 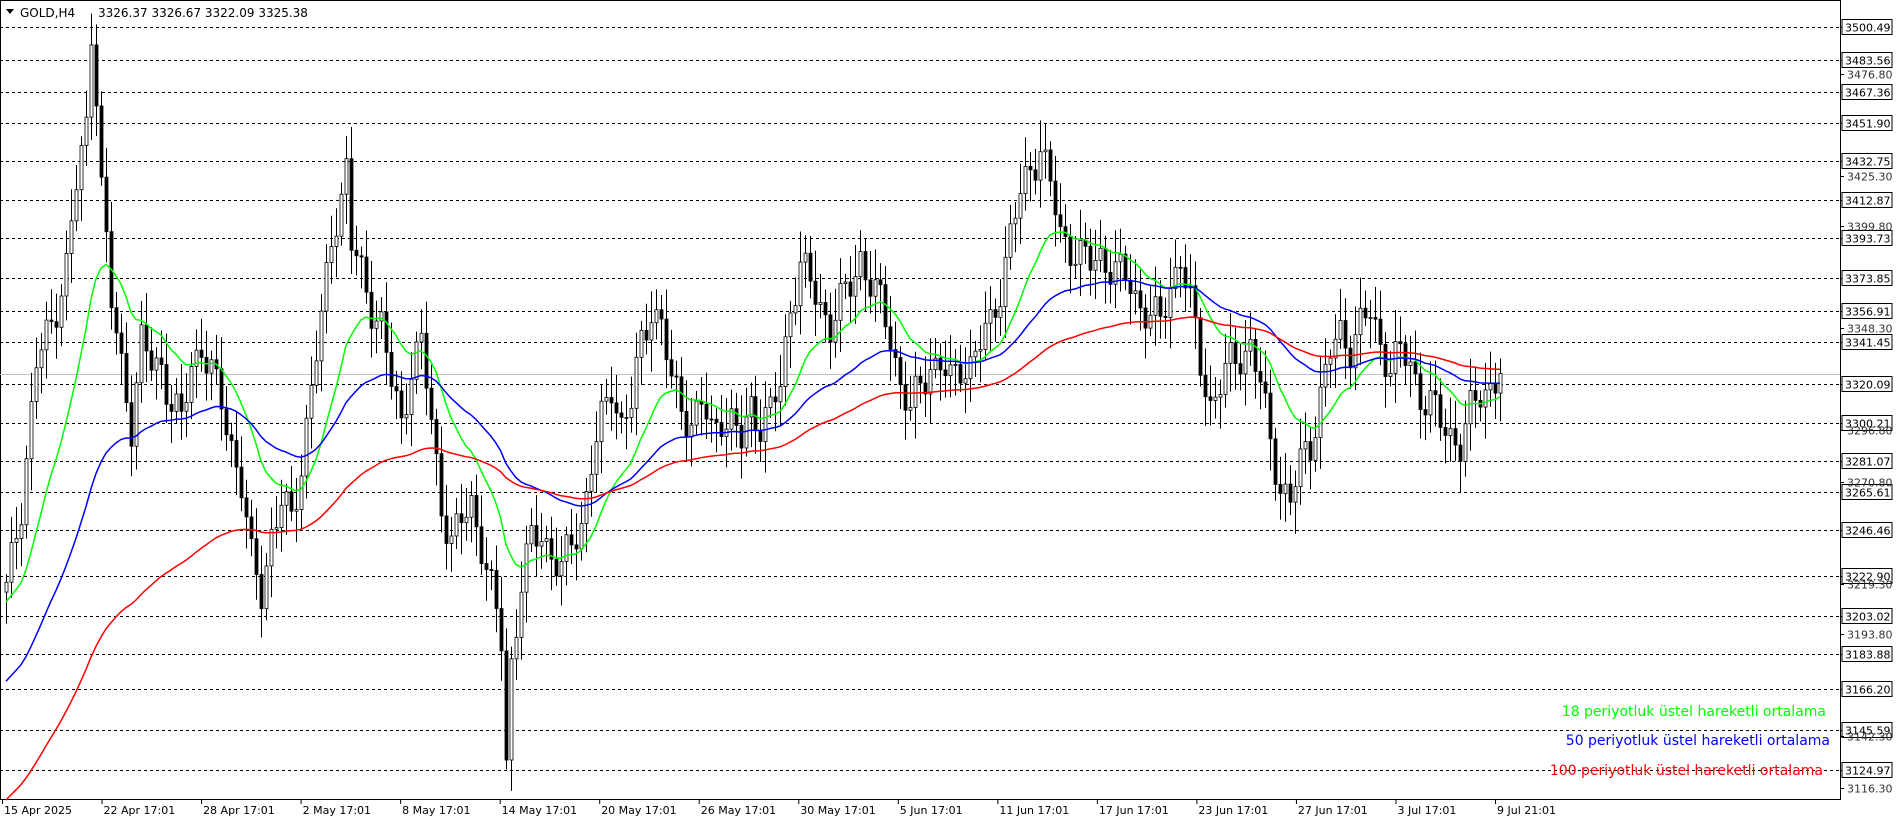 What do you see at coordinates (436, 810) in the screenshot?
I see `time-tick-label: 8 May 17:01` at bounding box center [436, 810].